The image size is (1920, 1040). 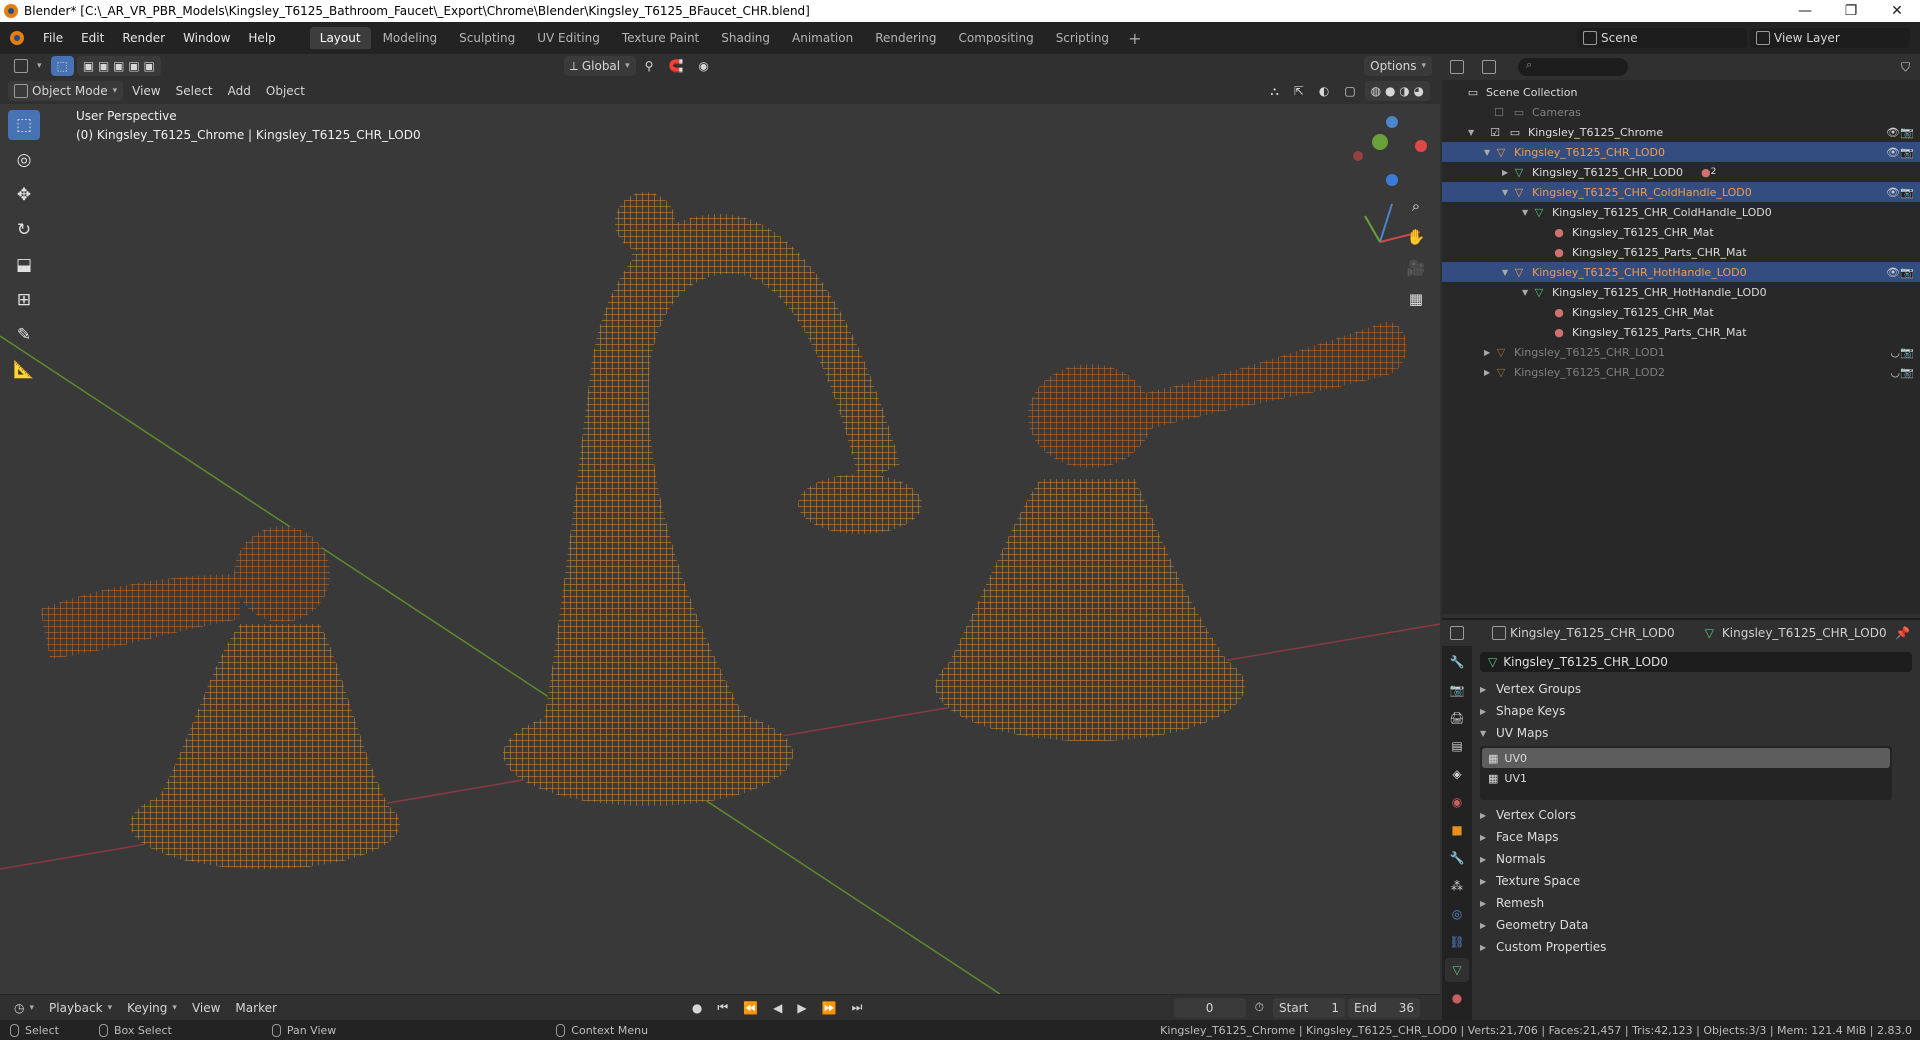 What do you see at coordinates (1457, 690) in the screenshot?
I see `render-tab-icon: 📷` at bounding box center [1457, 690].